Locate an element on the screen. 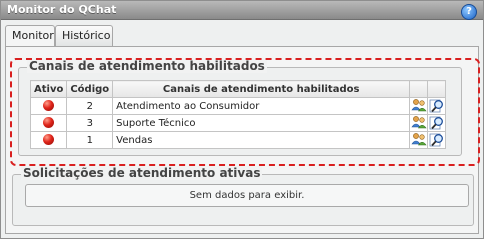  table-row: 3 Suporte Técnico is located at coordinates (238, 123).